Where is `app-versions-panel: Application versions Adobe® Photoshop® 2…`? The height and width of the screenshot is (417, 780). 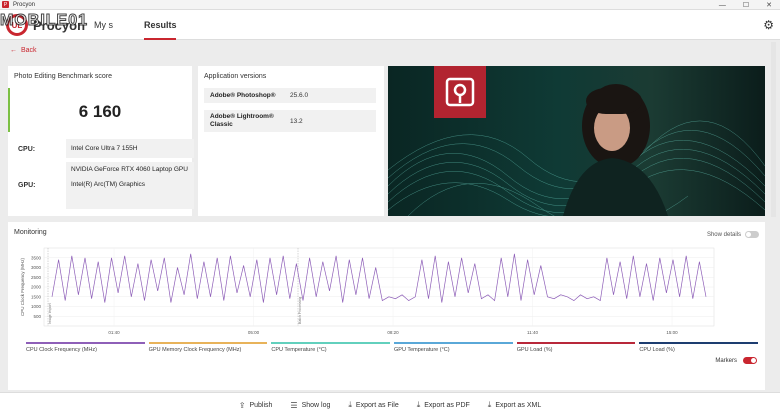 app-versions-panel: Application versions Adobe® Photoshop® 2… is located at coordinates (291, 141).